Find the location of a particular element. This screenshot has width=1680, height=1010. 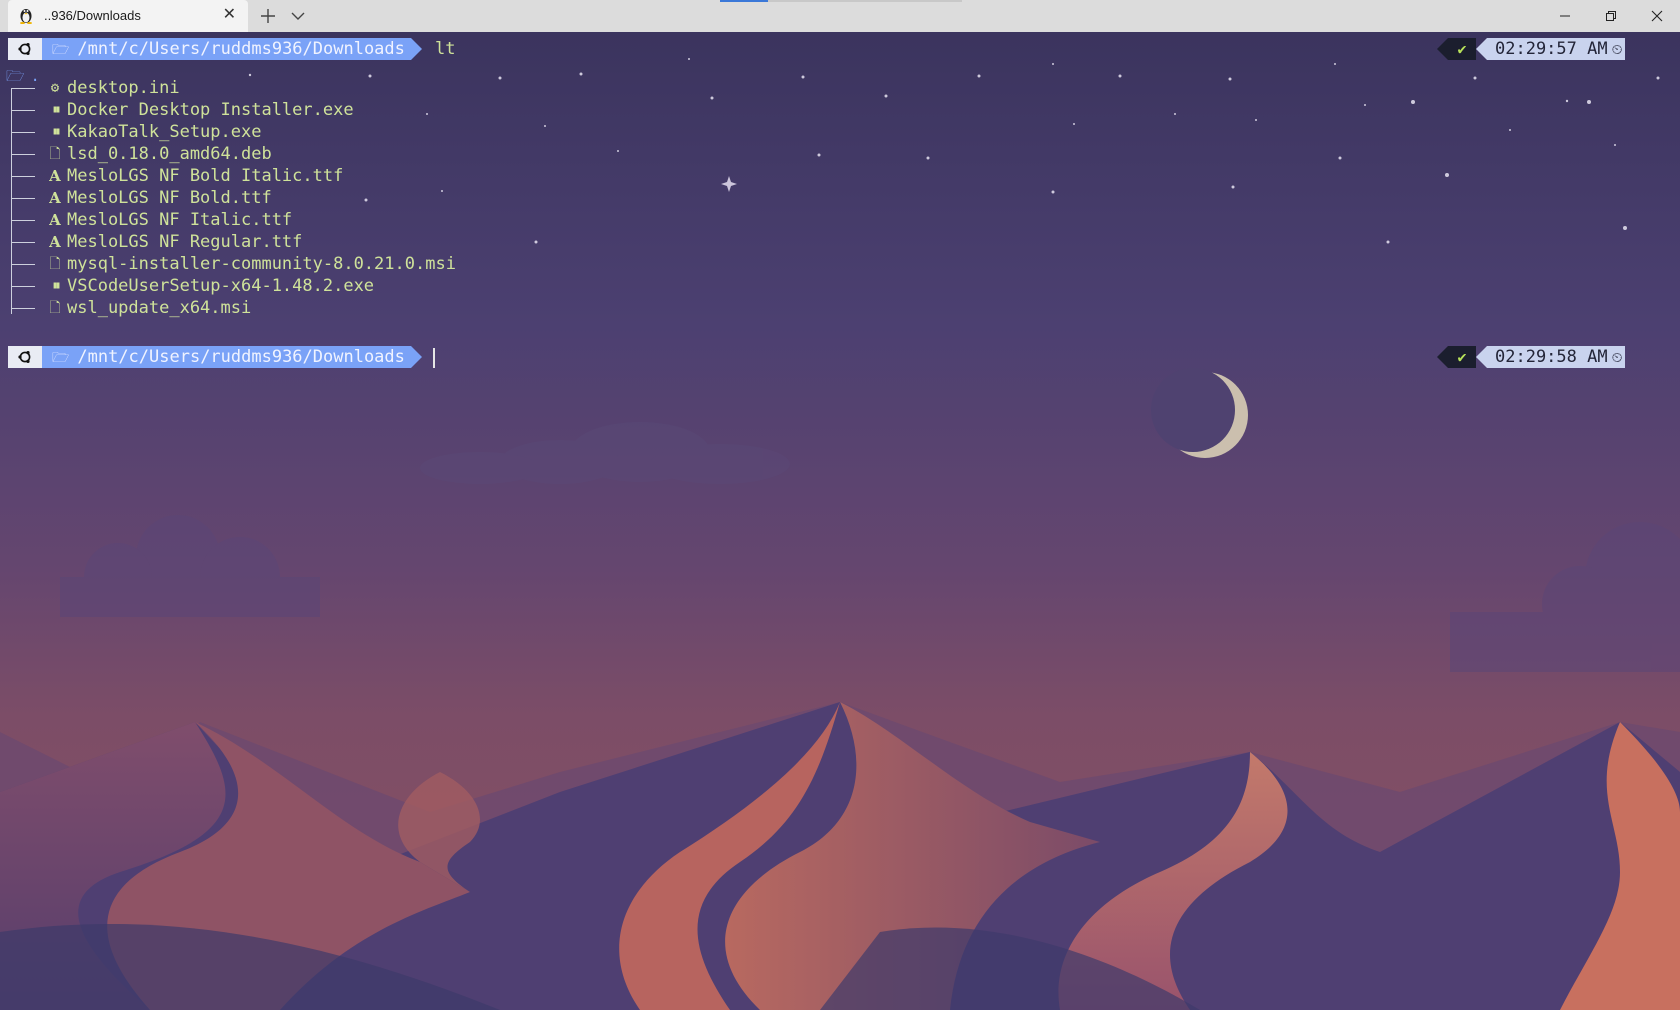

prompt-line-1: 🗁 /mnt/c/Users/ruddms936/Downloads lt is located at coordinates (458, 49).